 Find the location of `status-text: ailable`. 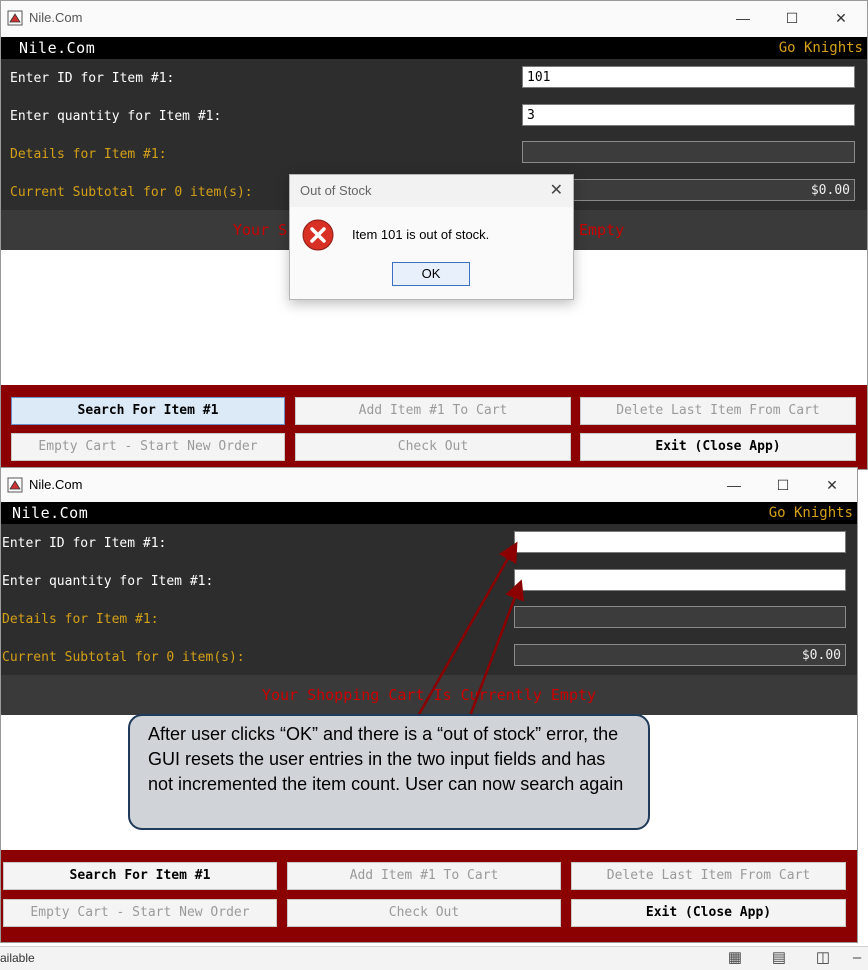

status-text: ailable is located at coordinates (17, 958).